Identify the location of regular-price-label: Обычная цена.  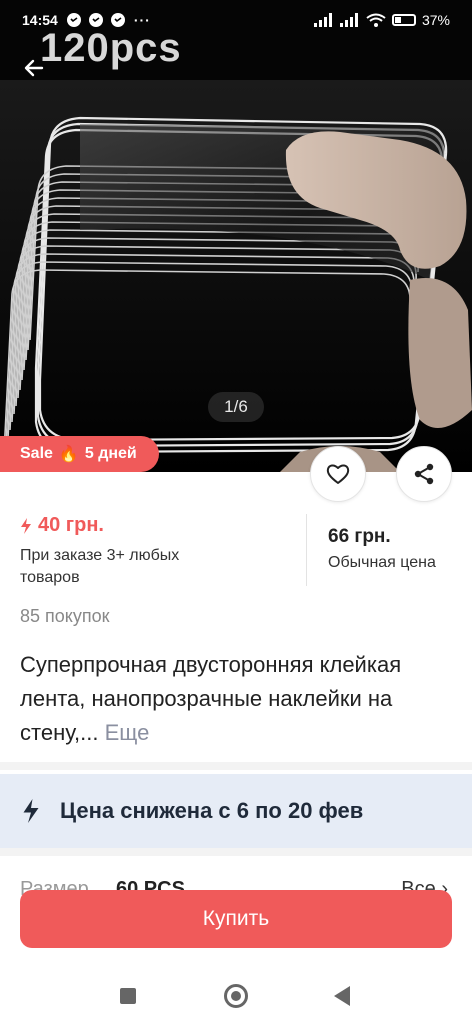
(382, 562).